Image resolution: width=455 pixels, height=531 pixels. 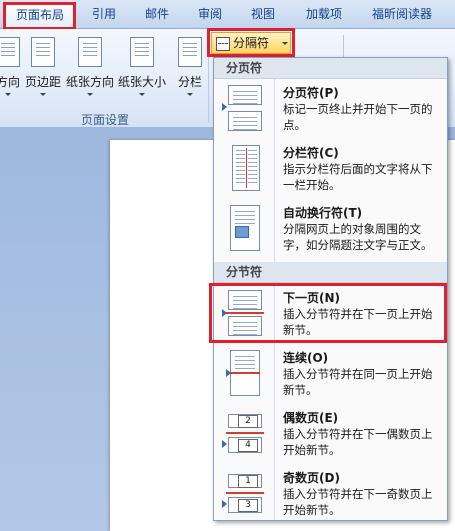 What do you see at coordinates (90, 73) in the screenshot?
I see `page-orientation-button: 纸张方向` at bounding box center [90, 73].